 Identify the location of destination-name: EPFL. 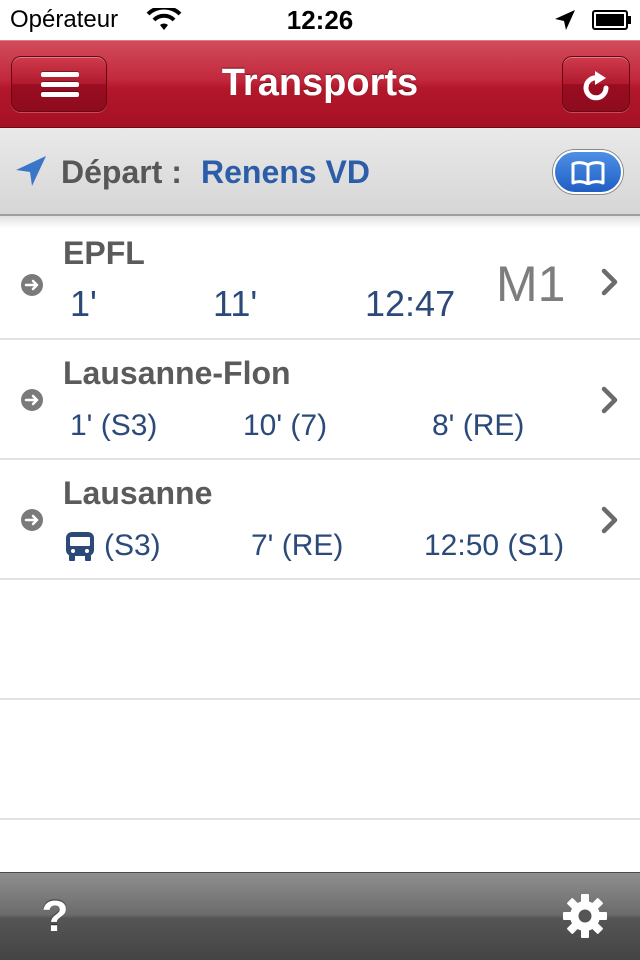
(104, 253).